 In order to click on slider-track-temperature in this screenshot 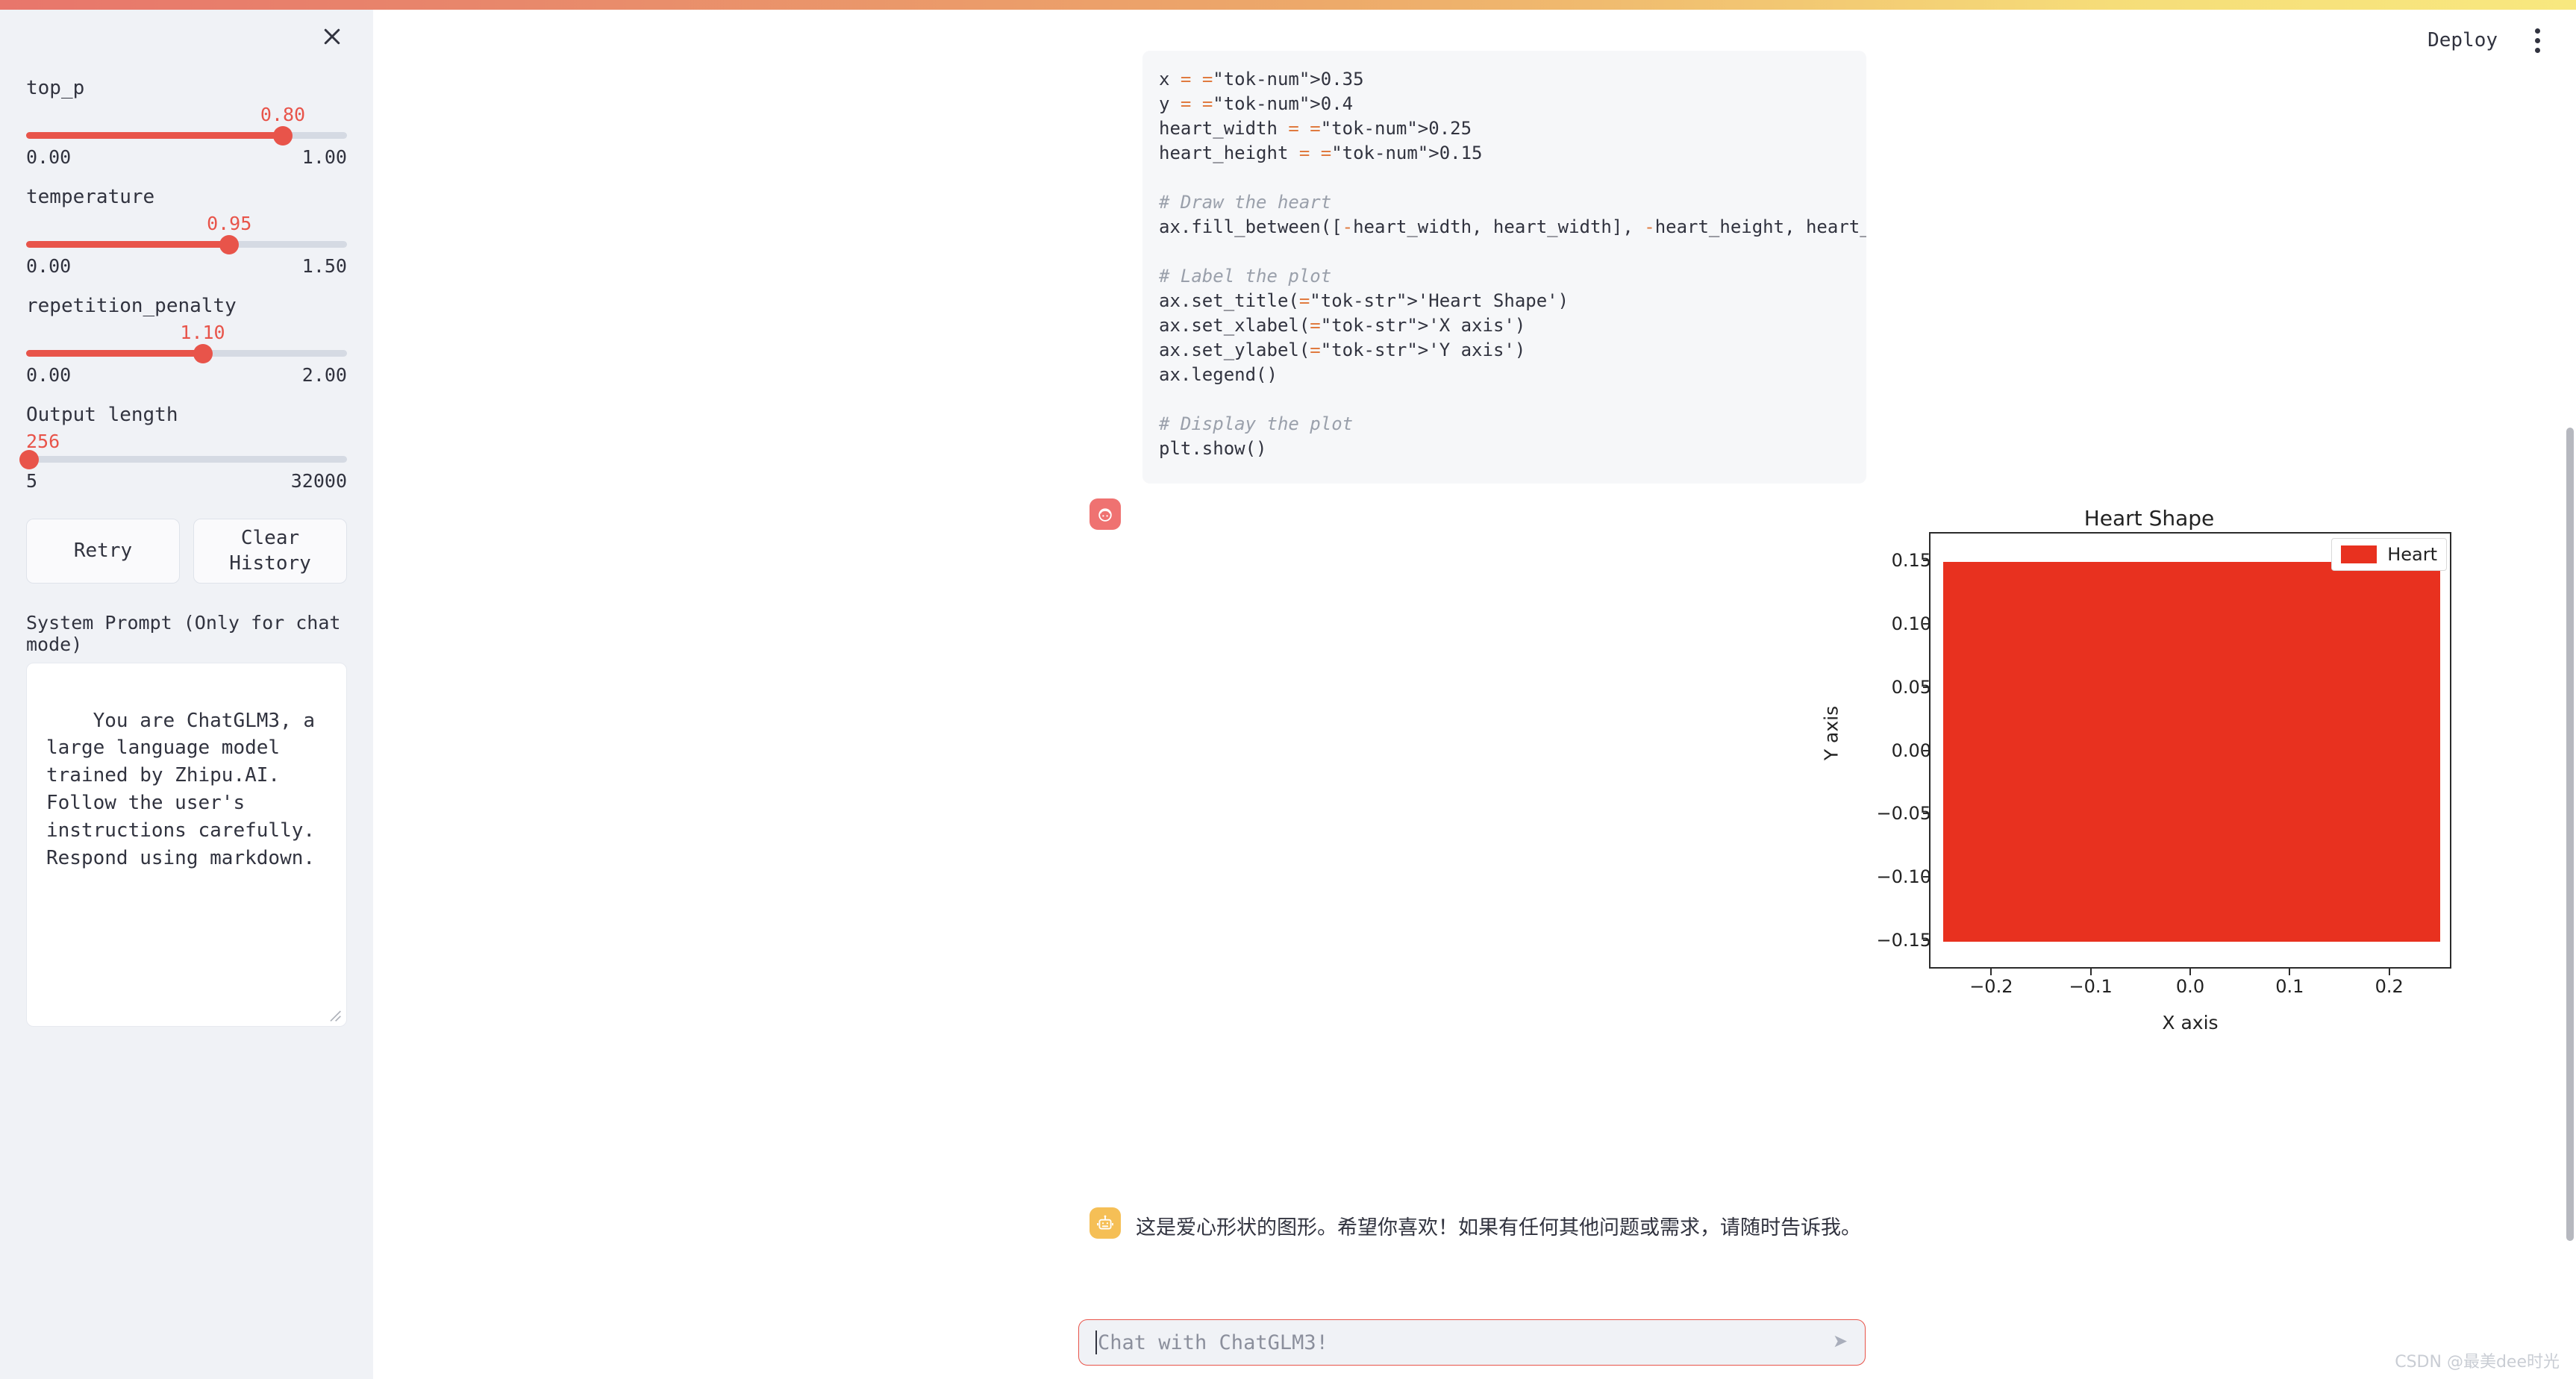, I will do `click(186, 244)`.